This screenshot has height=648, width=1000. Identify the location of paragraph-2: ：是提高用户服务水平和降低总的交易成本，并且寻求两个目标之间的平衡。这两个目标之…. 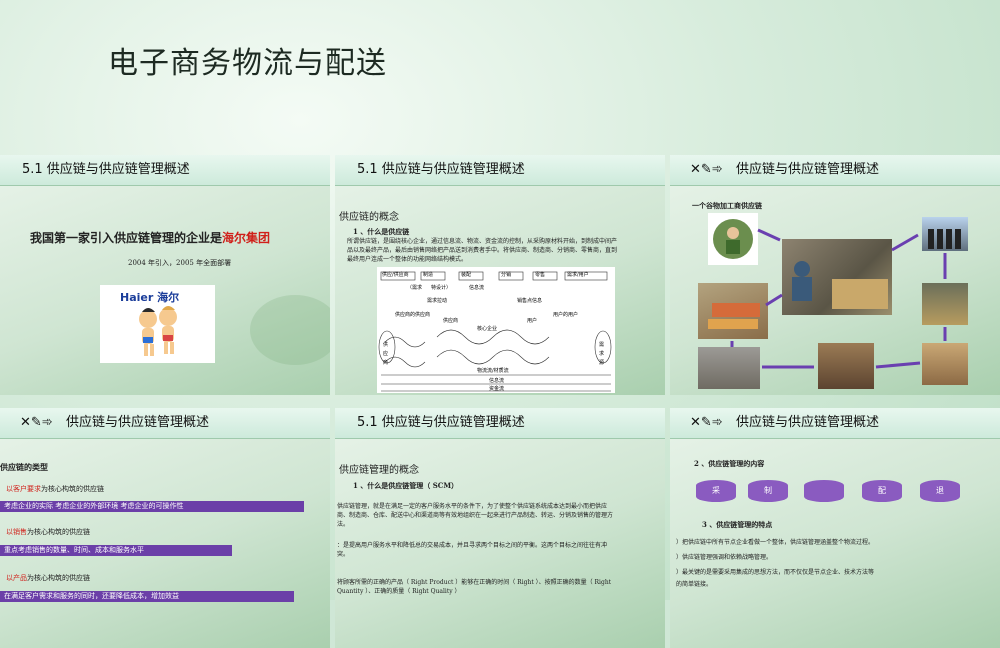
(472, 550).